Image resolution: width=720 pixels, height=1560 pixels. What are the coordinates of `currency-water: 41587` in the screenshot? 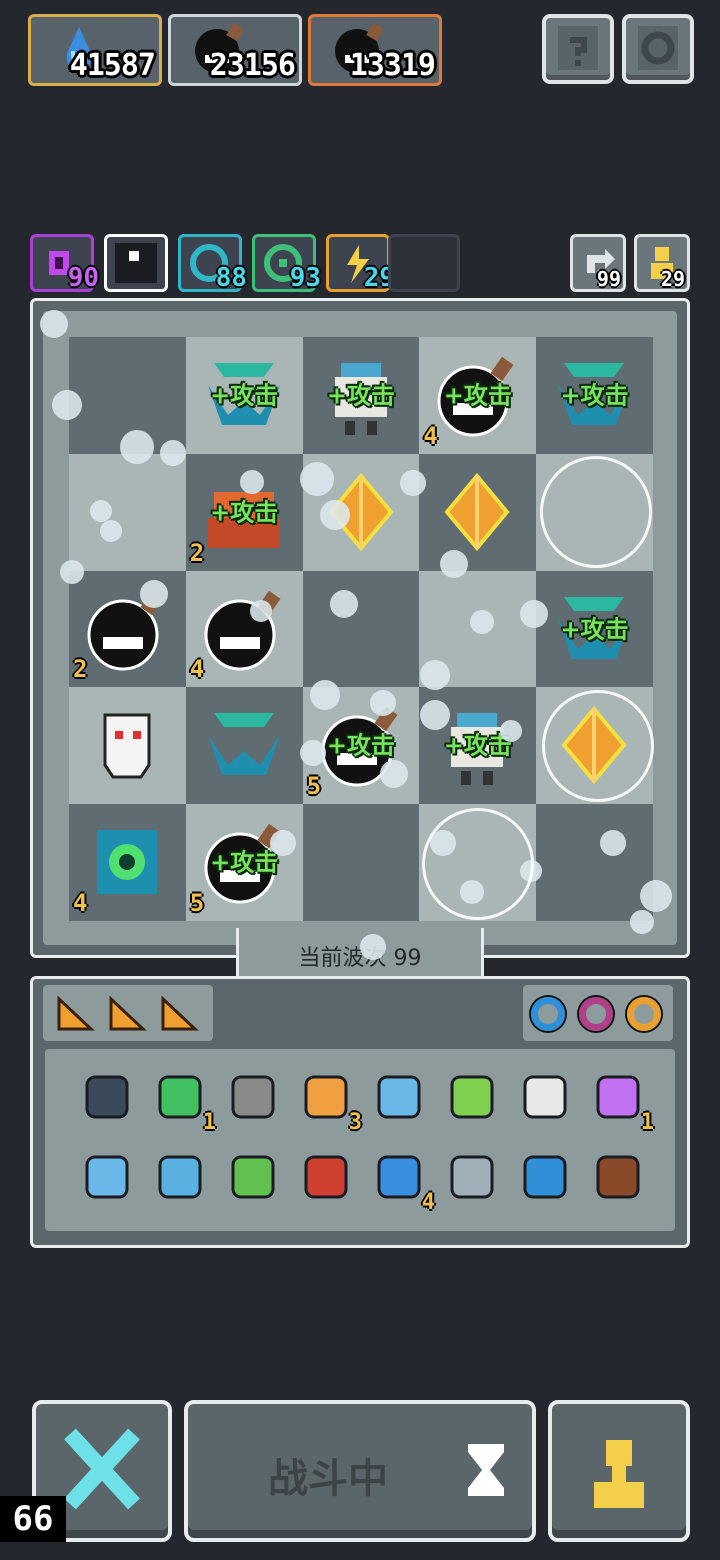 It's located at (95, 50).